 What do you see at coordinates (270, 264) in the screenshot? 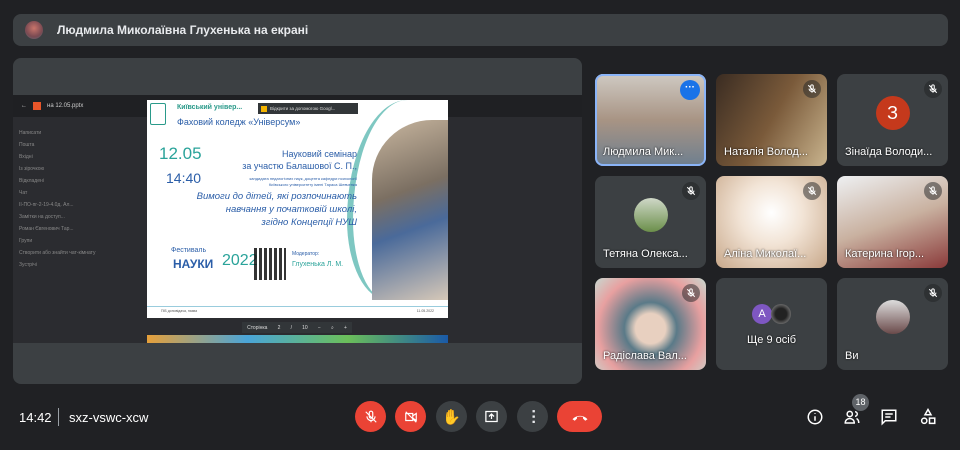
I see `qr-code` at bounding box center [270, 264].